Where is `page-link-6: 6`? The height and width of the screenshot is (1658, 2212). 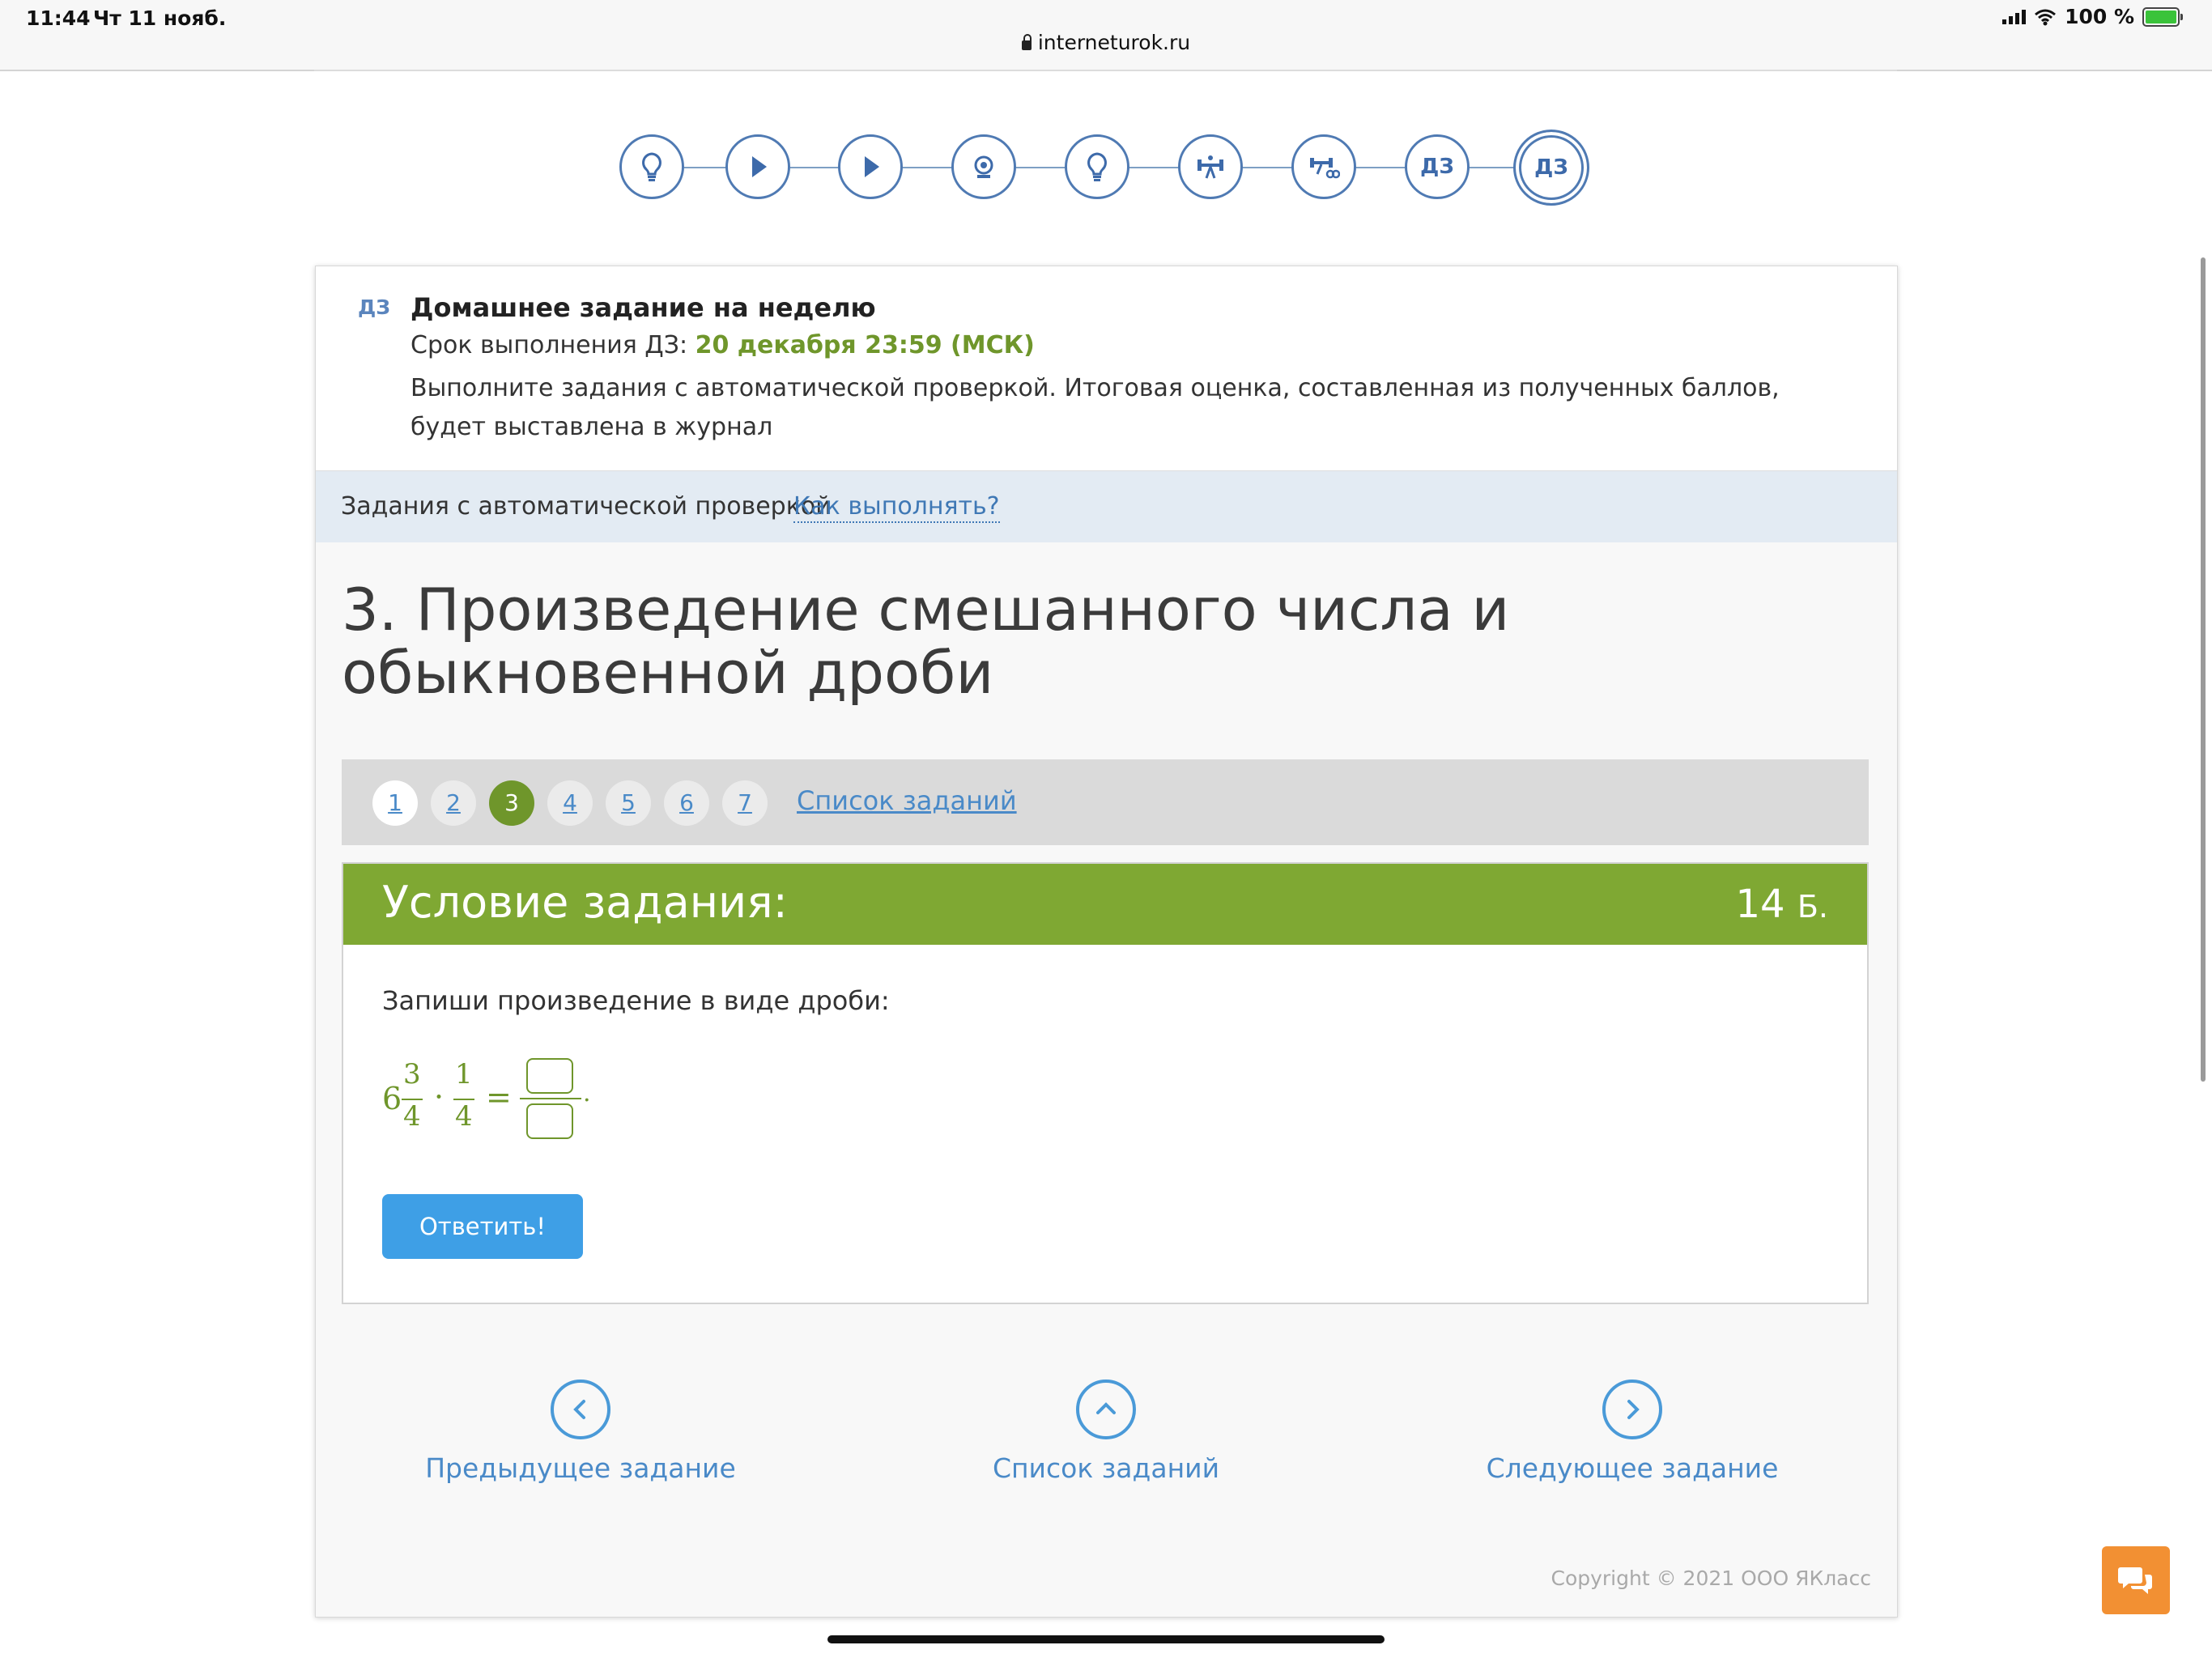 page-link-6: 6 is located at coordinates (686, 803).